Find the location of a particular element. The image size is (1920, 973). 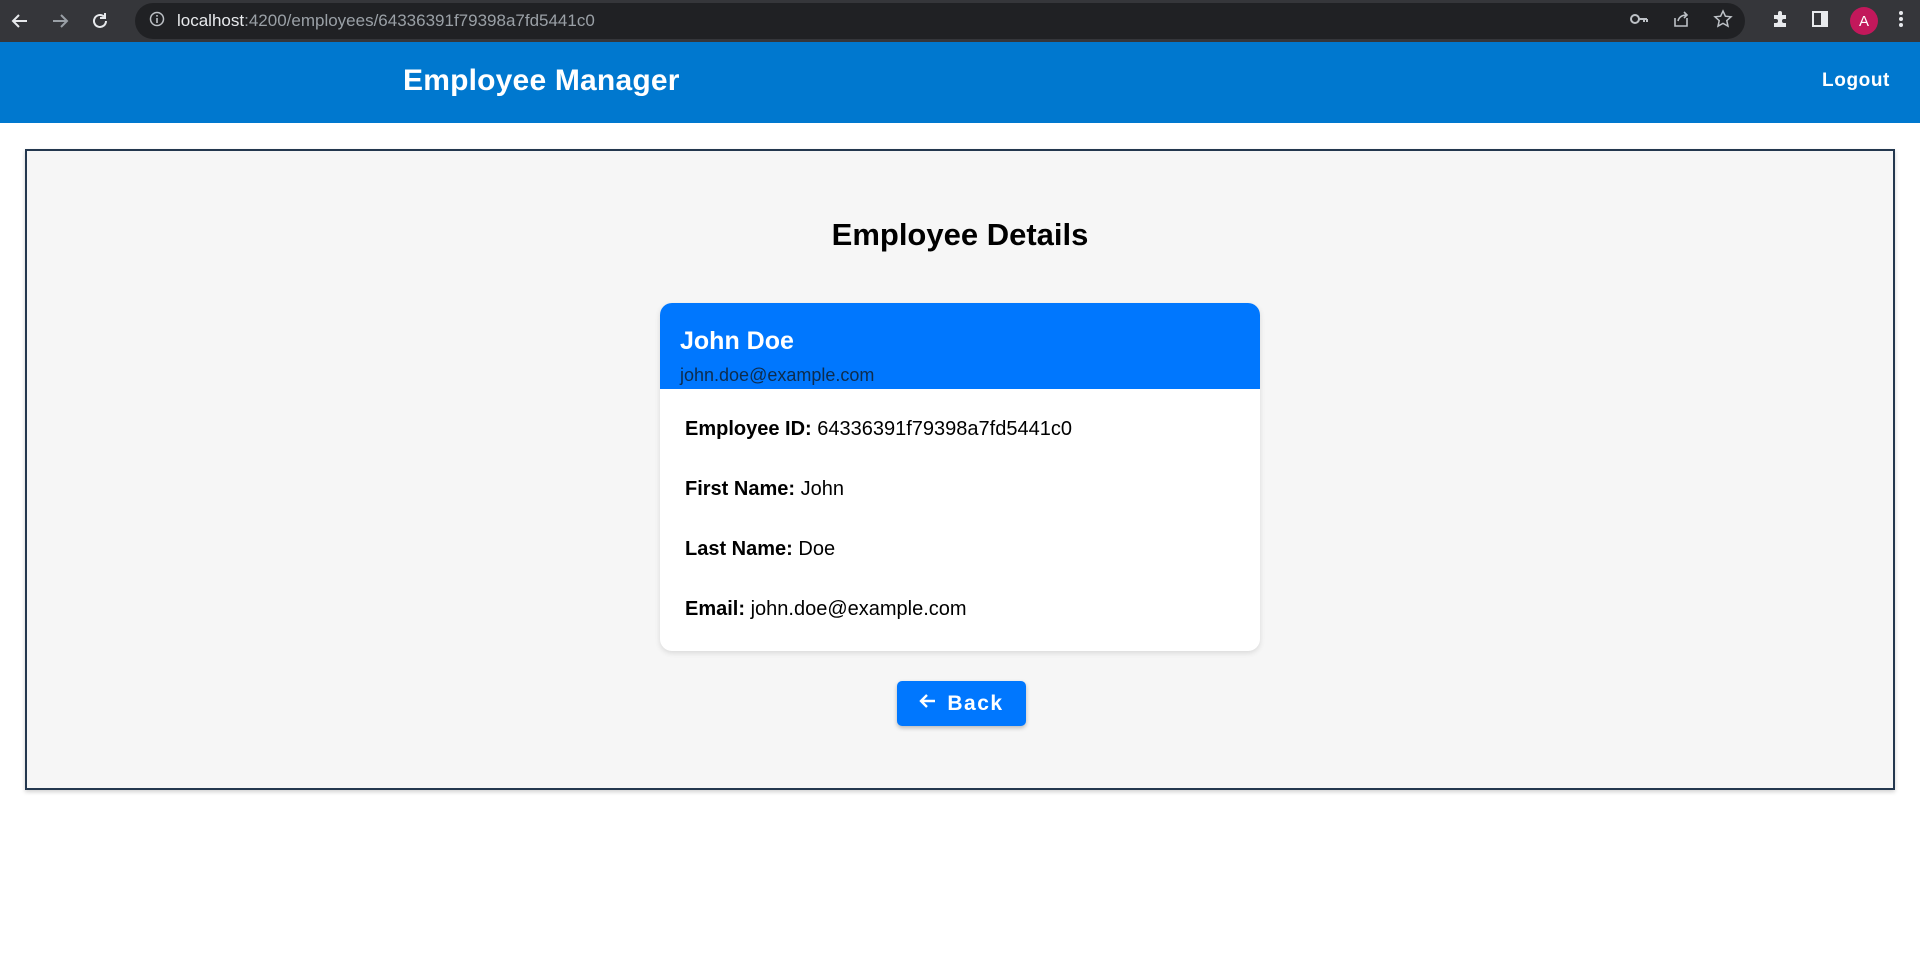

browser-back-button is located at coordinates (20, 21).